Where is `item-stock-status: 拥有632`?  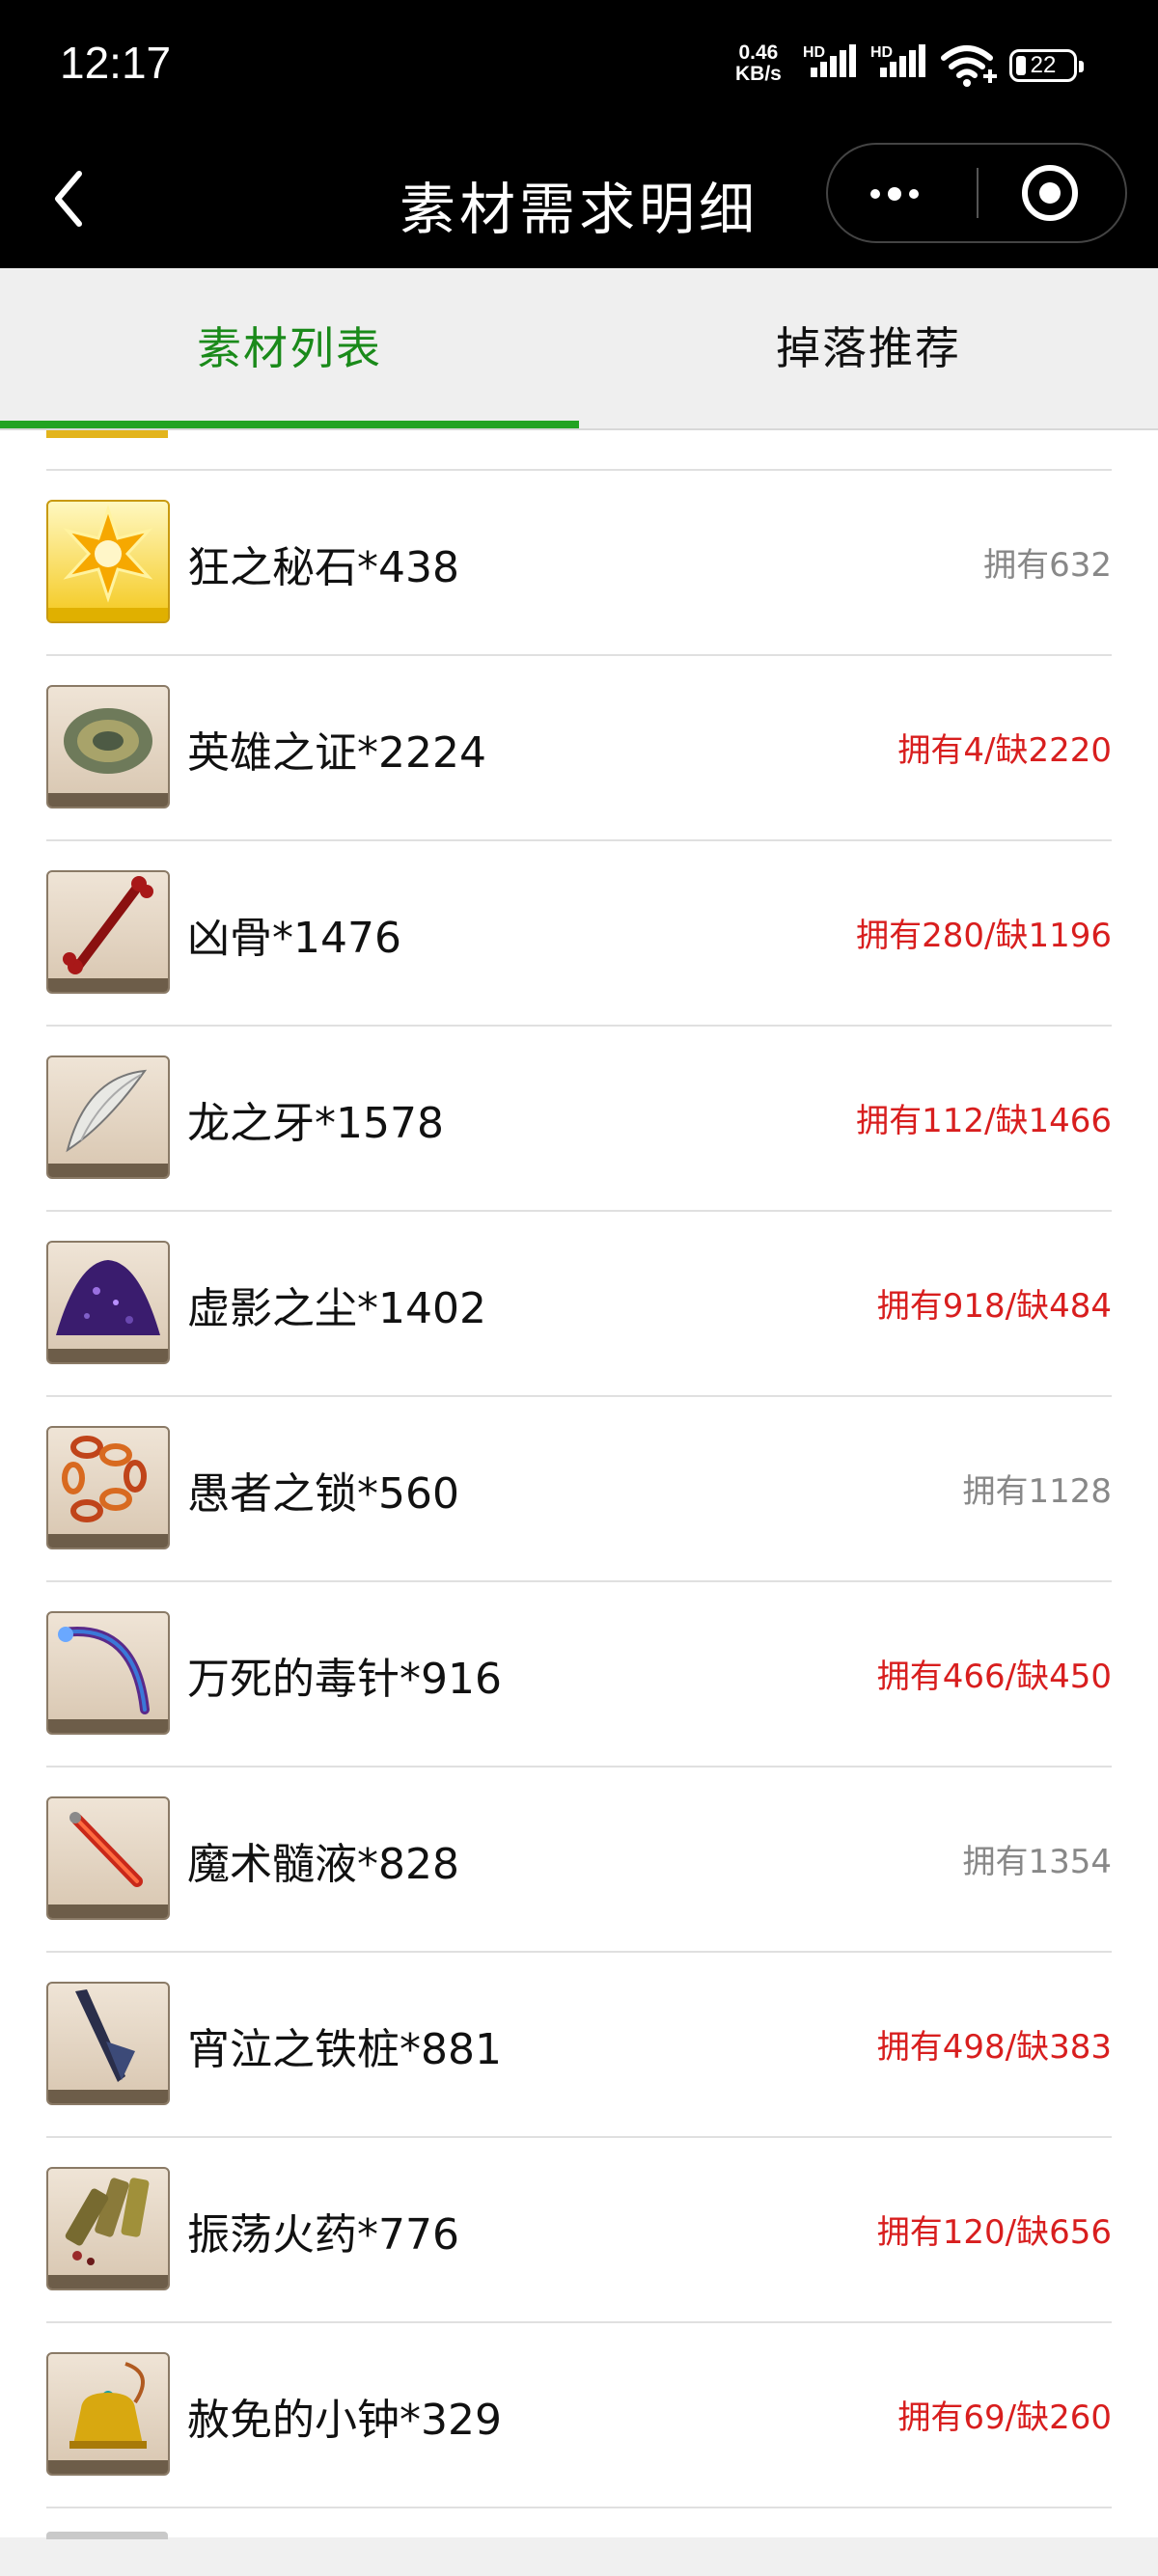
item-stock-status: 拥有632 is located at coordinates (1047, 565).